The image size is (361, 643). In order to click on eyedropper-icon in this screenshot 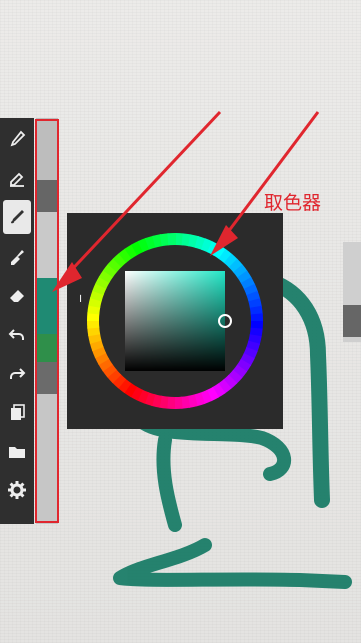, I will do `click(18, 138)`.